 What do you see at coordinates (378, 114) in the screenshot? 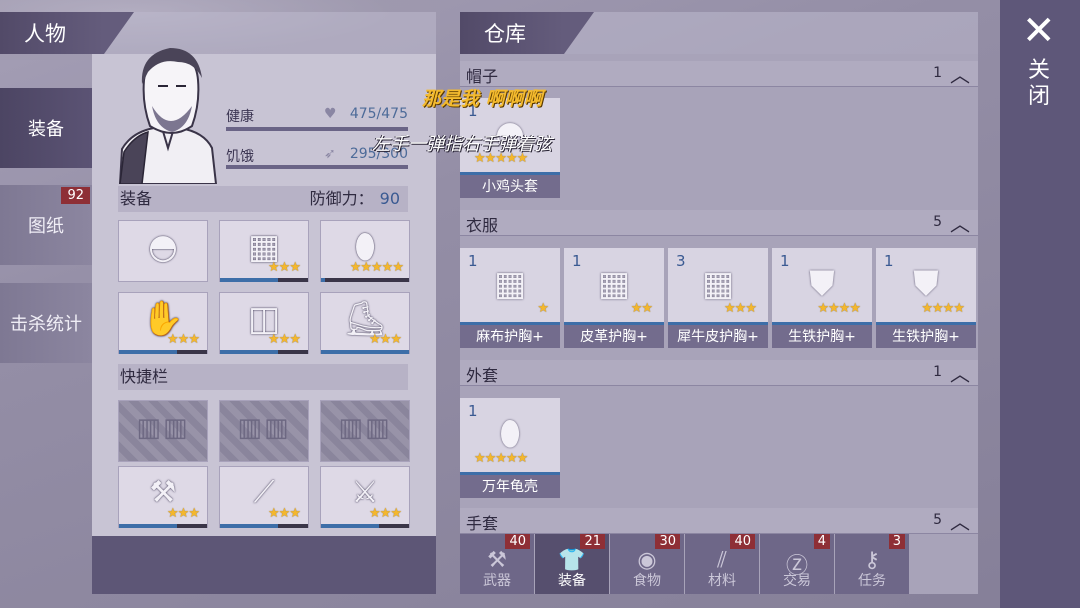
I see `stat-value: 475/475` at bounding box center [378, 114].